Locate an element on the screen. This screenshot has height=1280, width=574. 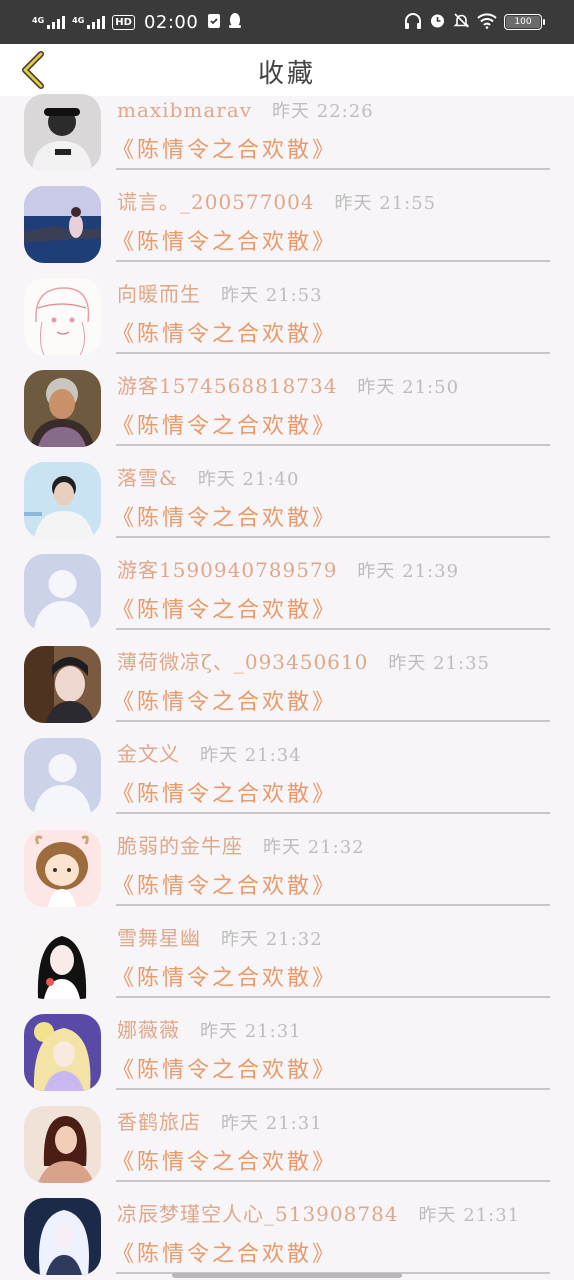
item-header: 娜薇薇 昨天 21:31 is located at coordinates (209, 1031).